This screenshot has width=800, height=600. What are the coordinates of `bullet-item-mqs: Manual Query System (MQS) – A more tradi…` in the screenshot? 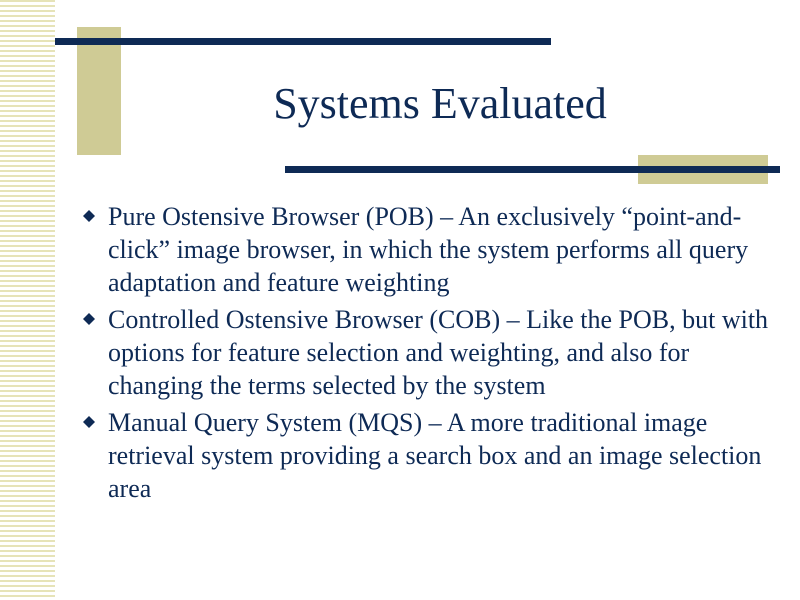 It's located at (425, 455).